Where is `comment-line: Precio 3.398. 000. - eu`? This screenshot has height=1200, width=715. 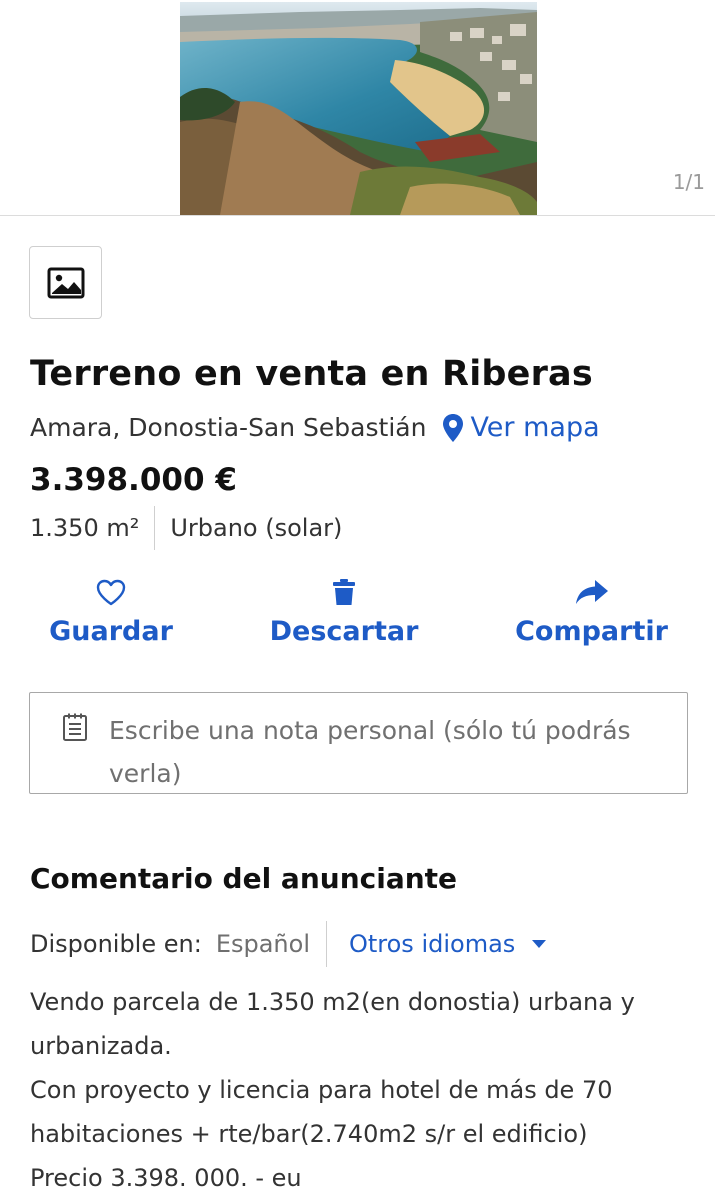 comment-line: Precio 3.398. 000. - eu is located at coordinates (166, 1178).